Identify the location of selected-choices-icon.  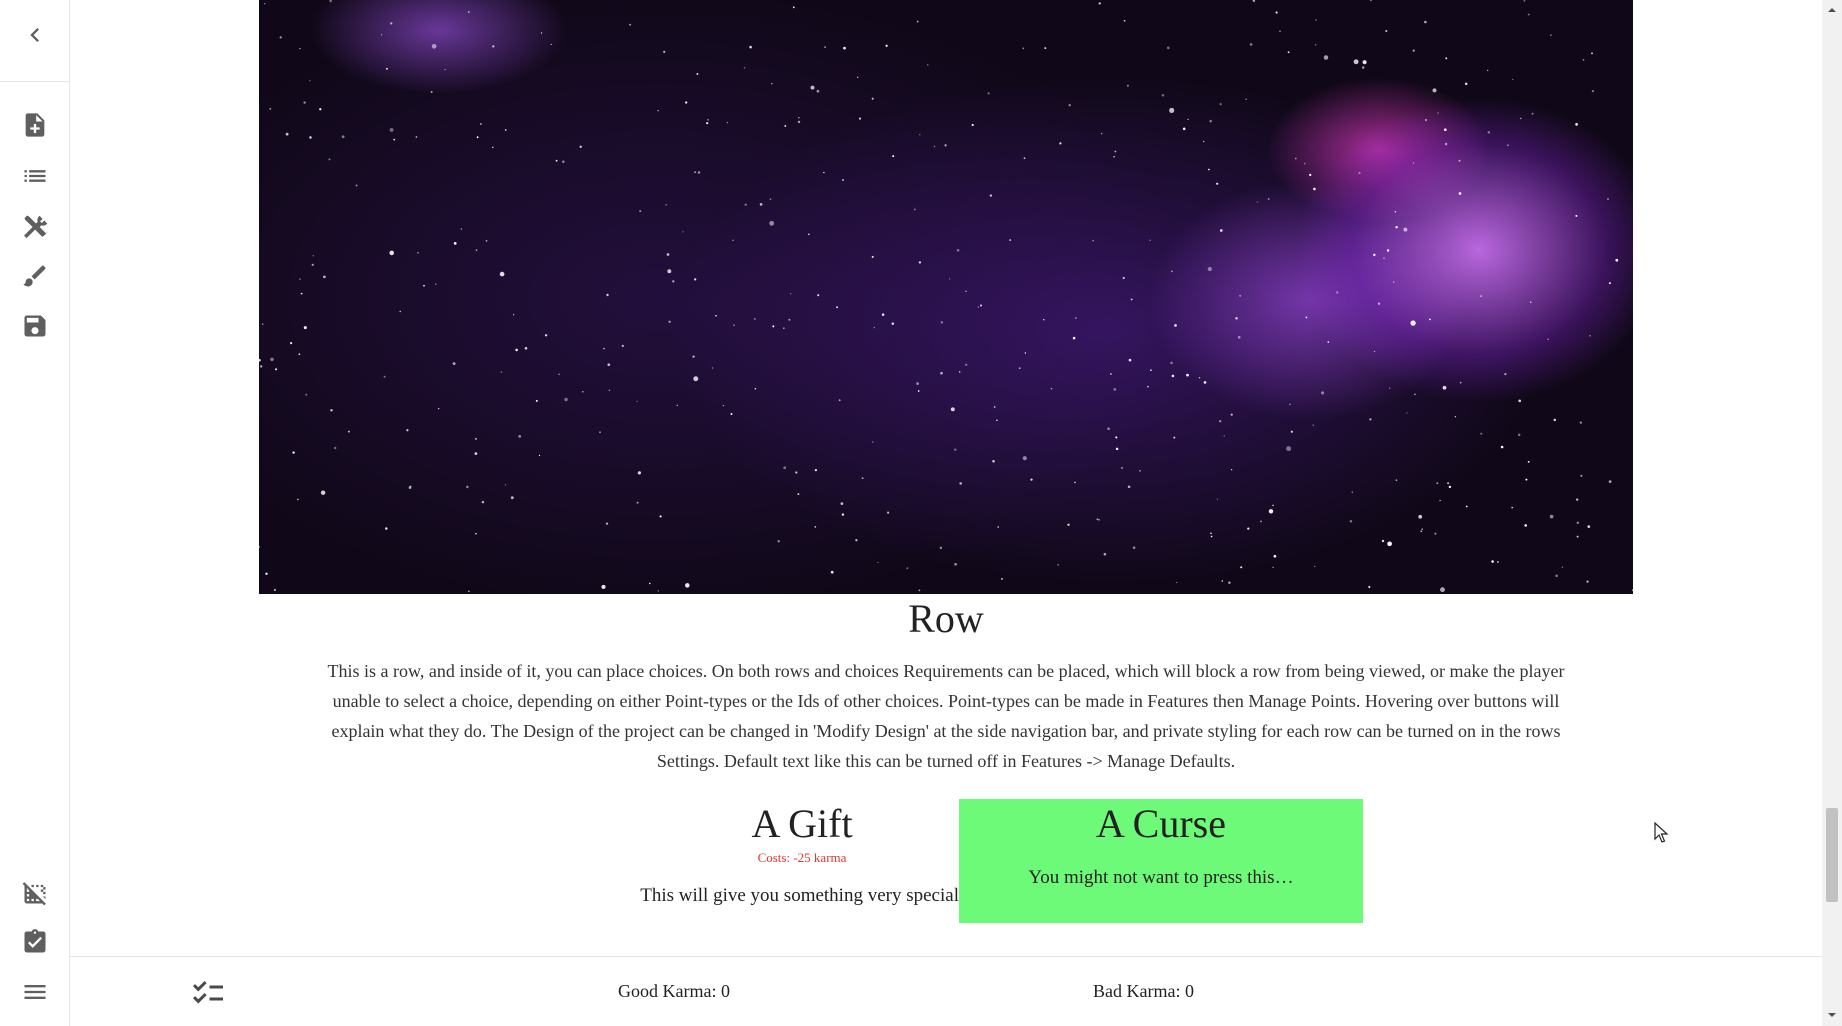
(208, 993).